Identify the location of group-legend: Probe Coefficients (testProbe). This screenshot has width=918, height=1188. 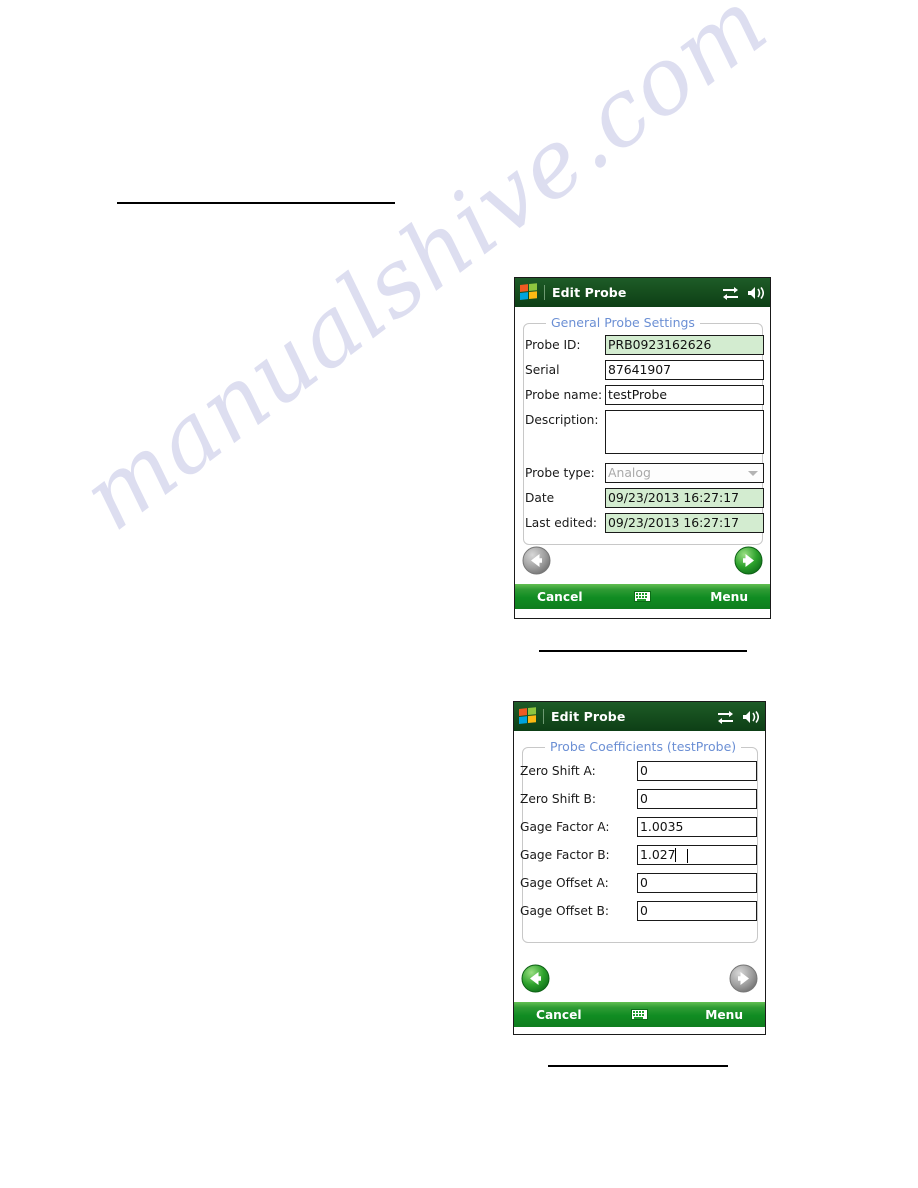
(643, 746).